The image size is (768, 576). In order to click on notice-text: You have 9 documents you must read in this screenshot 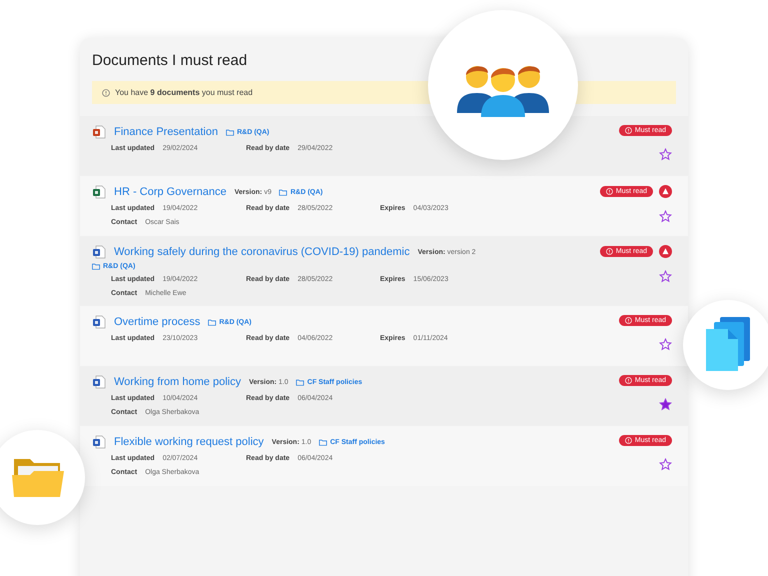, I will do `click(184, 92)`.